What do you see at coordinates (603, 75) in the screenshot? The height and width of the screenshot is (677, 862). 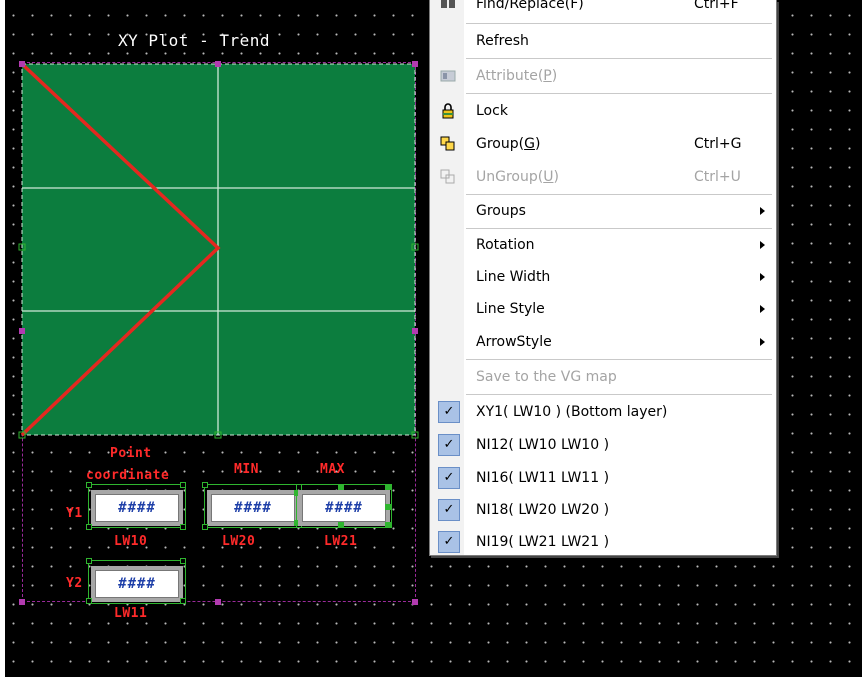 I see `menu-item-attribute: Attribute(P)` at bounding box center [603, 75].